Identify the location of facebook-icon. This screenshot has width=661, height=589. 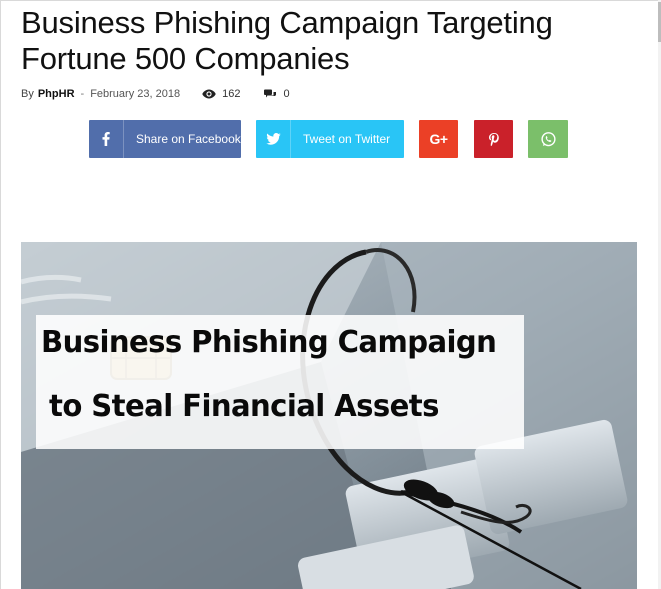
(106, 139).